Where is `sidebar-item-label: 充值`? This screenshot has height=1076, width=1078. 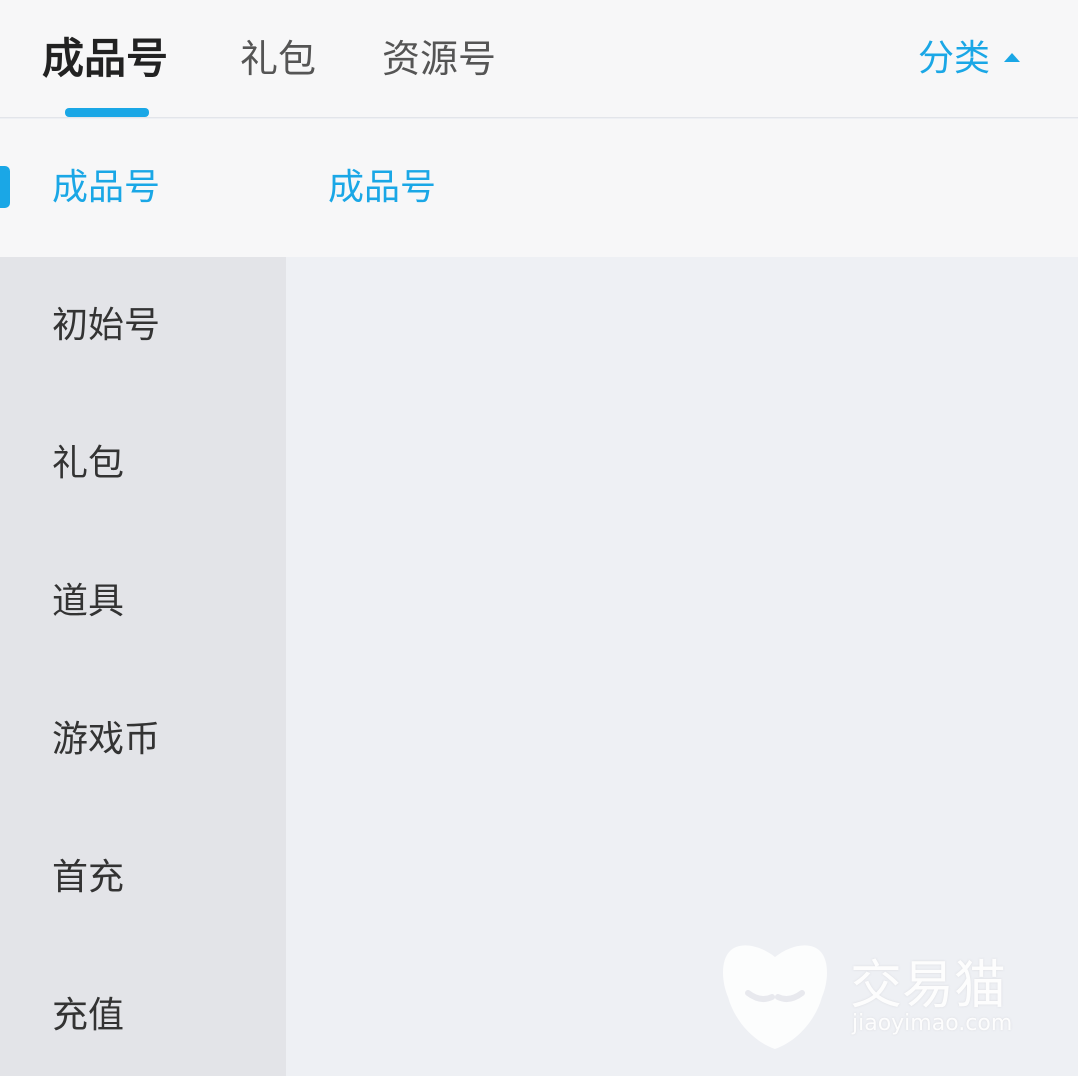 sidebar-item-label: 充值 is located at coordinates (88, 1015).